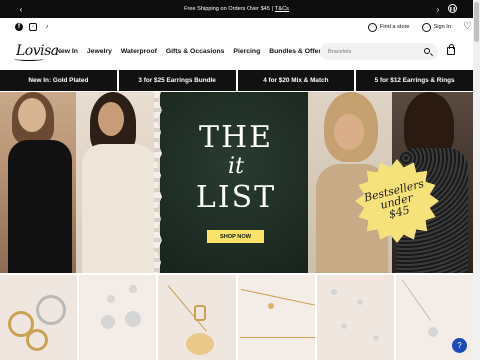 The height and width of the screenshot is (360, 480). What do you see at coordinates (236, 166) in the screenshot?
I see `hero-title-it: it` at bounding box center [236, 166].